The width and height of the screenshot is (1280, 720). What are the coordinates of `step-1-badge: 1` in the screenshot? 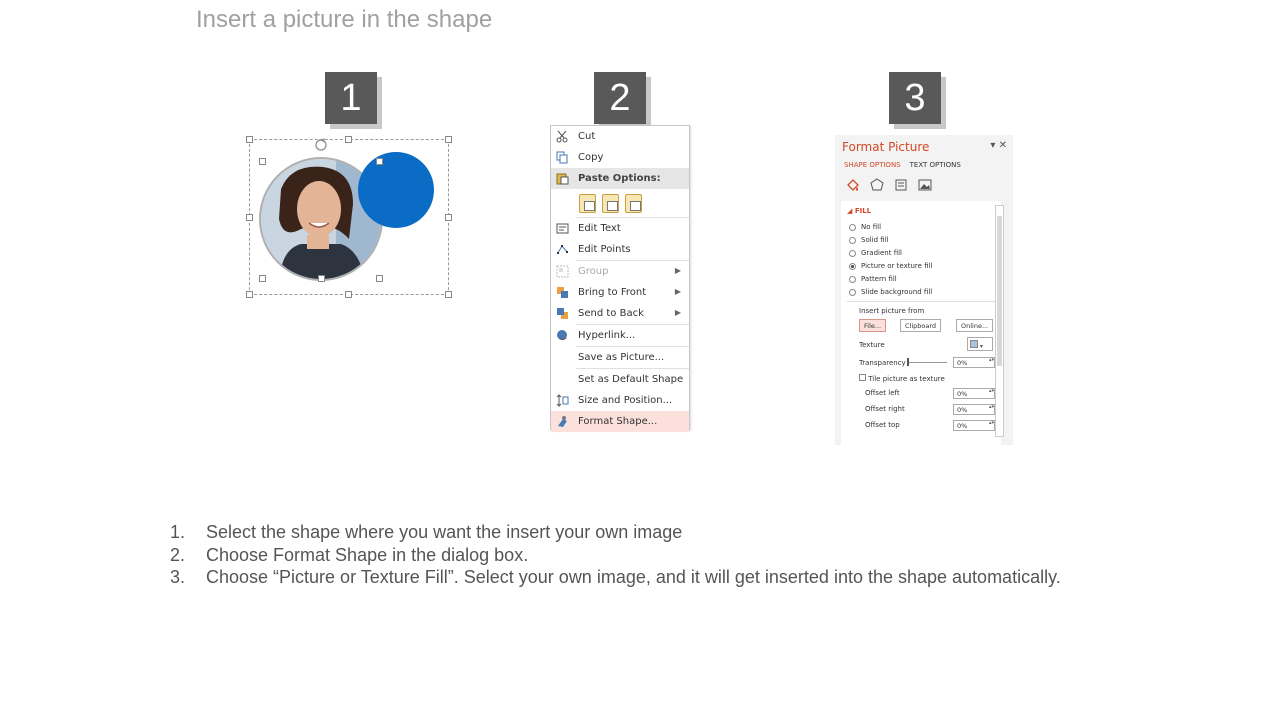 It's located at (351, 98).